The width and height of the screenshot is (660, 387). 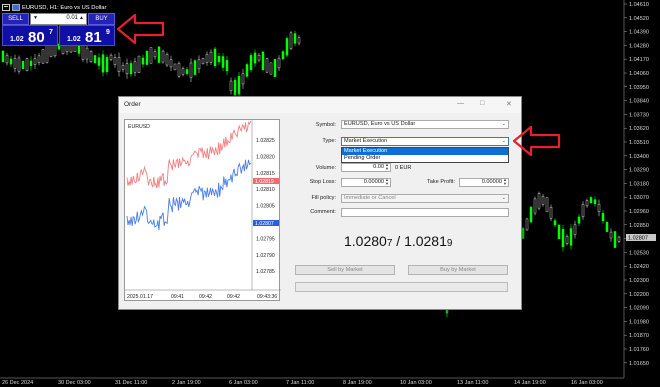 I want to click on minimize-icon: —, so click(x=460, y=103).